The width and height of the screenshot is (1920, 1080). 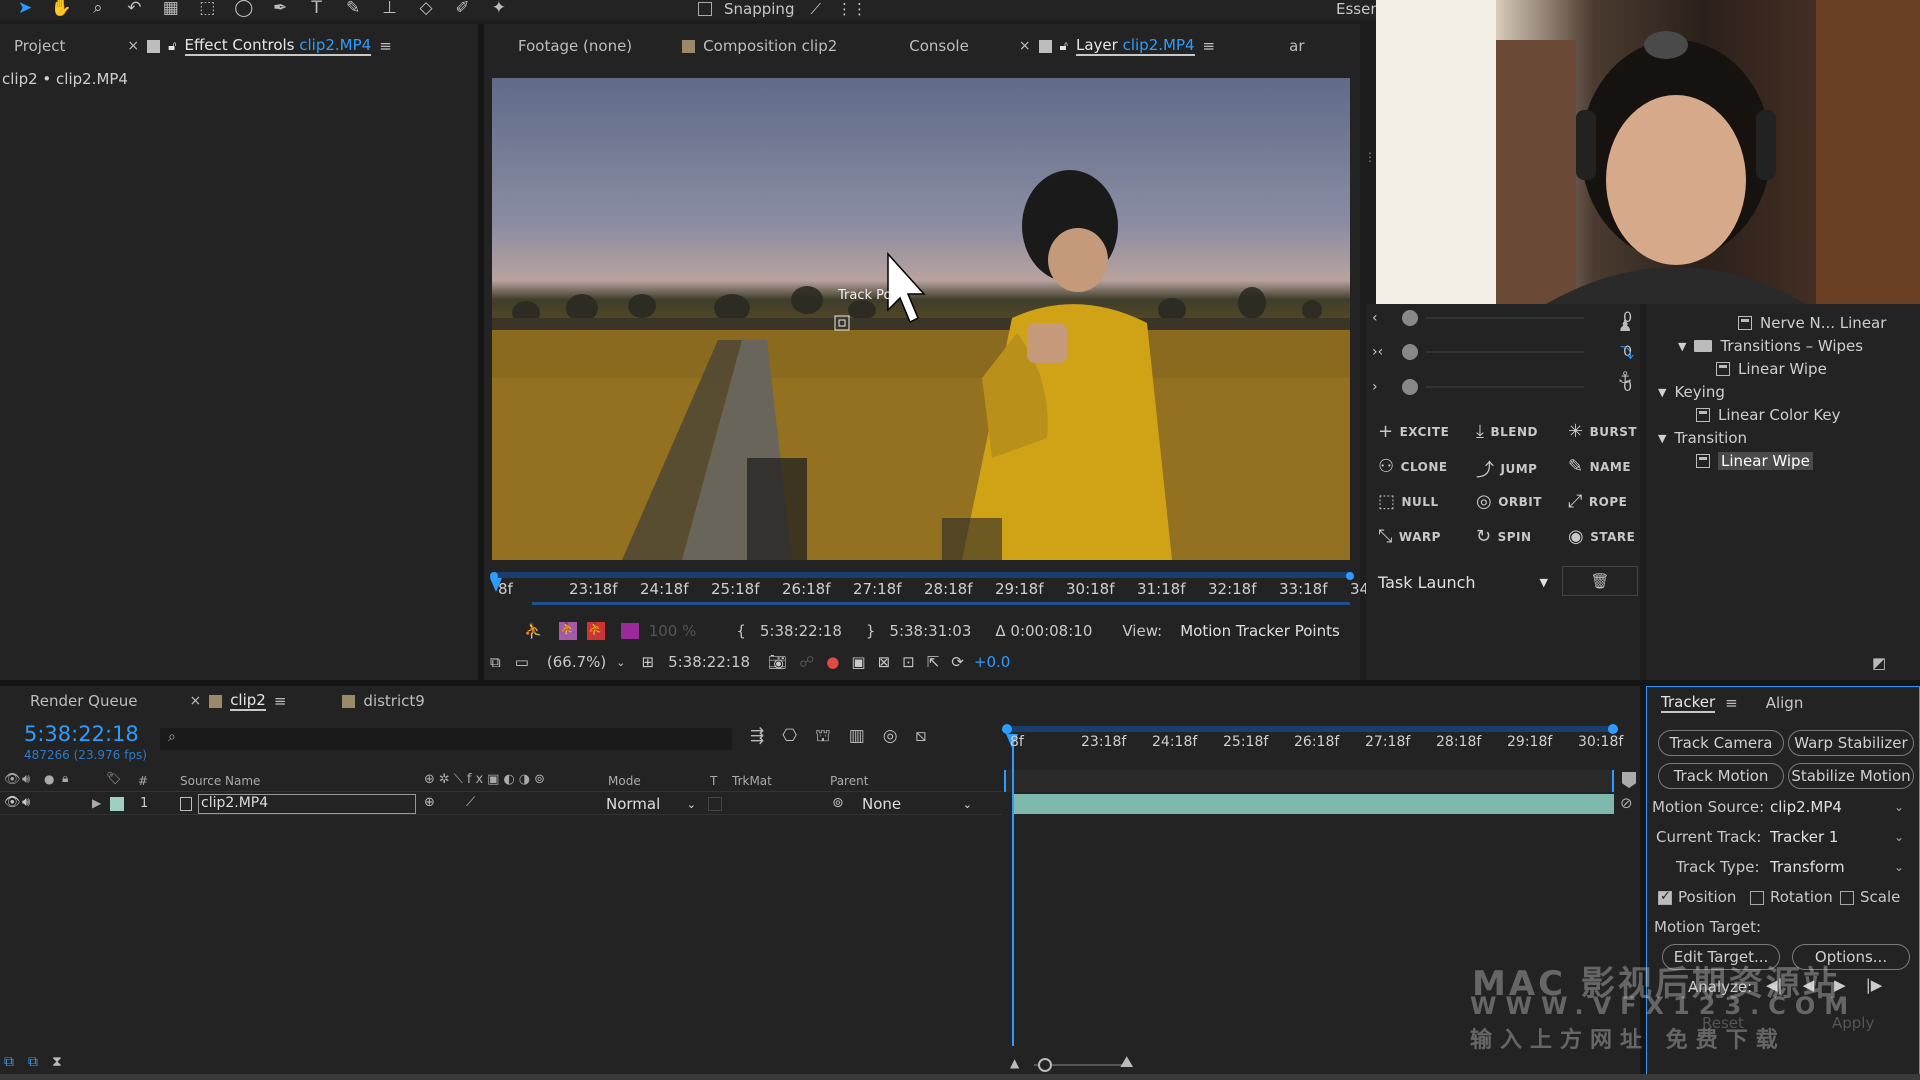 What do you see at coordinates (39, 46) in the screenshot?
I see `tab-project: Project` at bounding box center [39, 46].